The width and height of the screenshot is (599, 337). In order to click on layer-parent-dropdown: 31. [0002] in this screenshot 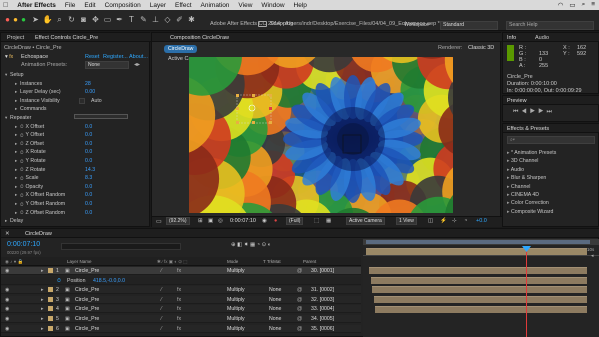, I will do `click(322, 290)`.